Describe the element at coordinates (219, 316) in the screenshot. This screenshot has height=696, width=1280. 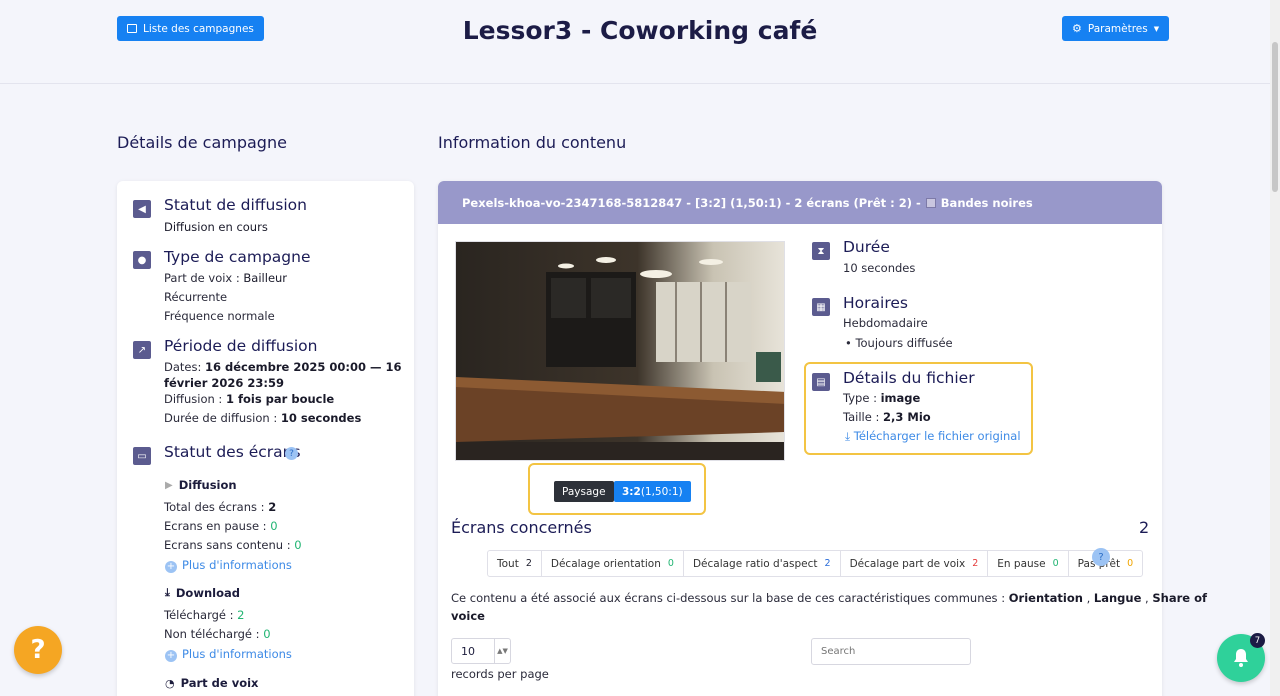
I see `frequency-line: Fréquence normale` at that location.